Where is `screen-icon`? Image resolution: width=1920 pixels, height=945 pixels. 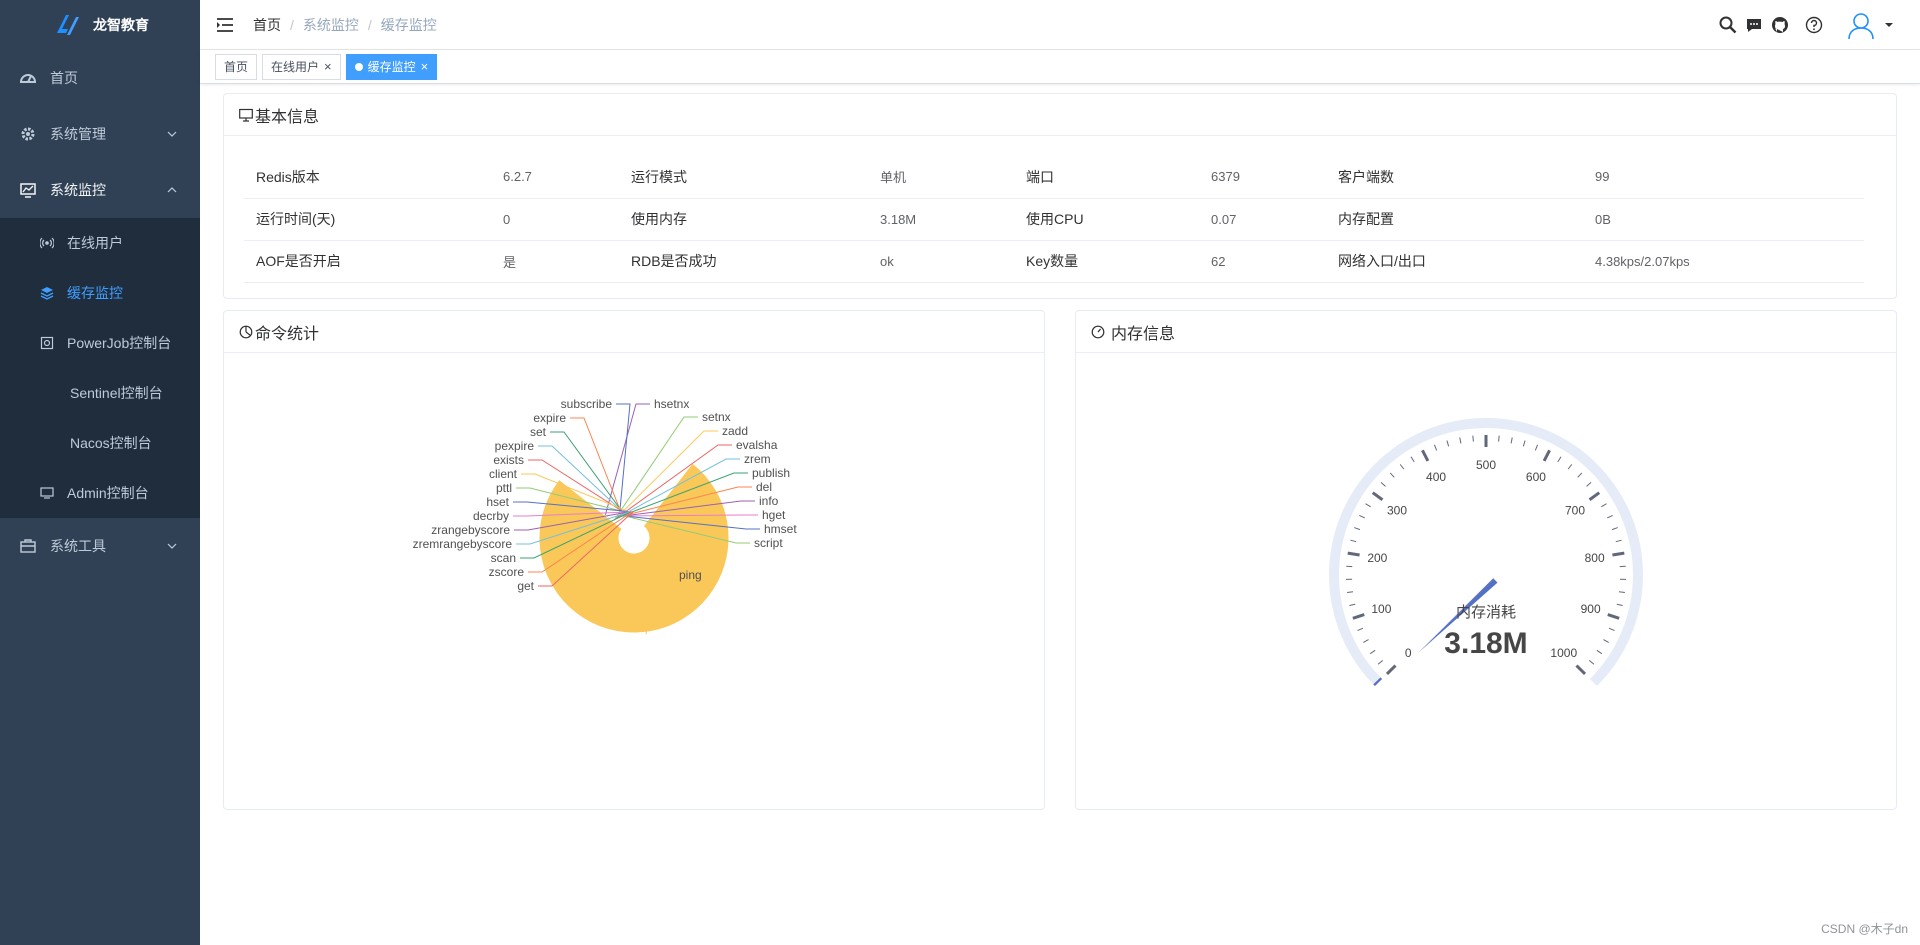 screen-icon is located at coordinates (47, 493).